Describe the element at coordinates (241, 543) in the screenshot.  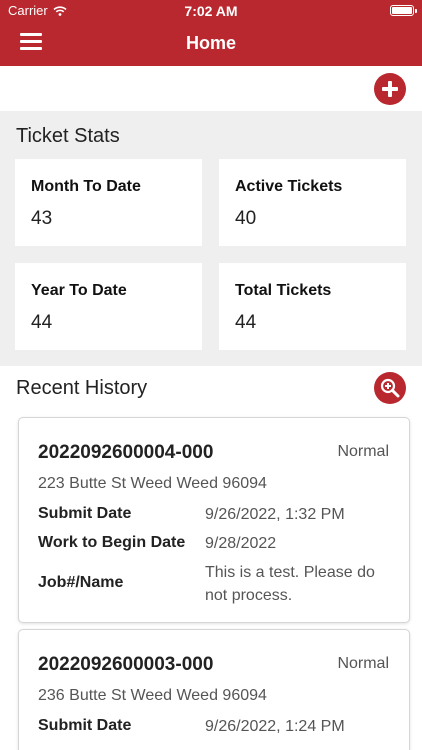
I see `work-begin-date-value: 9/28/2022` at that location.